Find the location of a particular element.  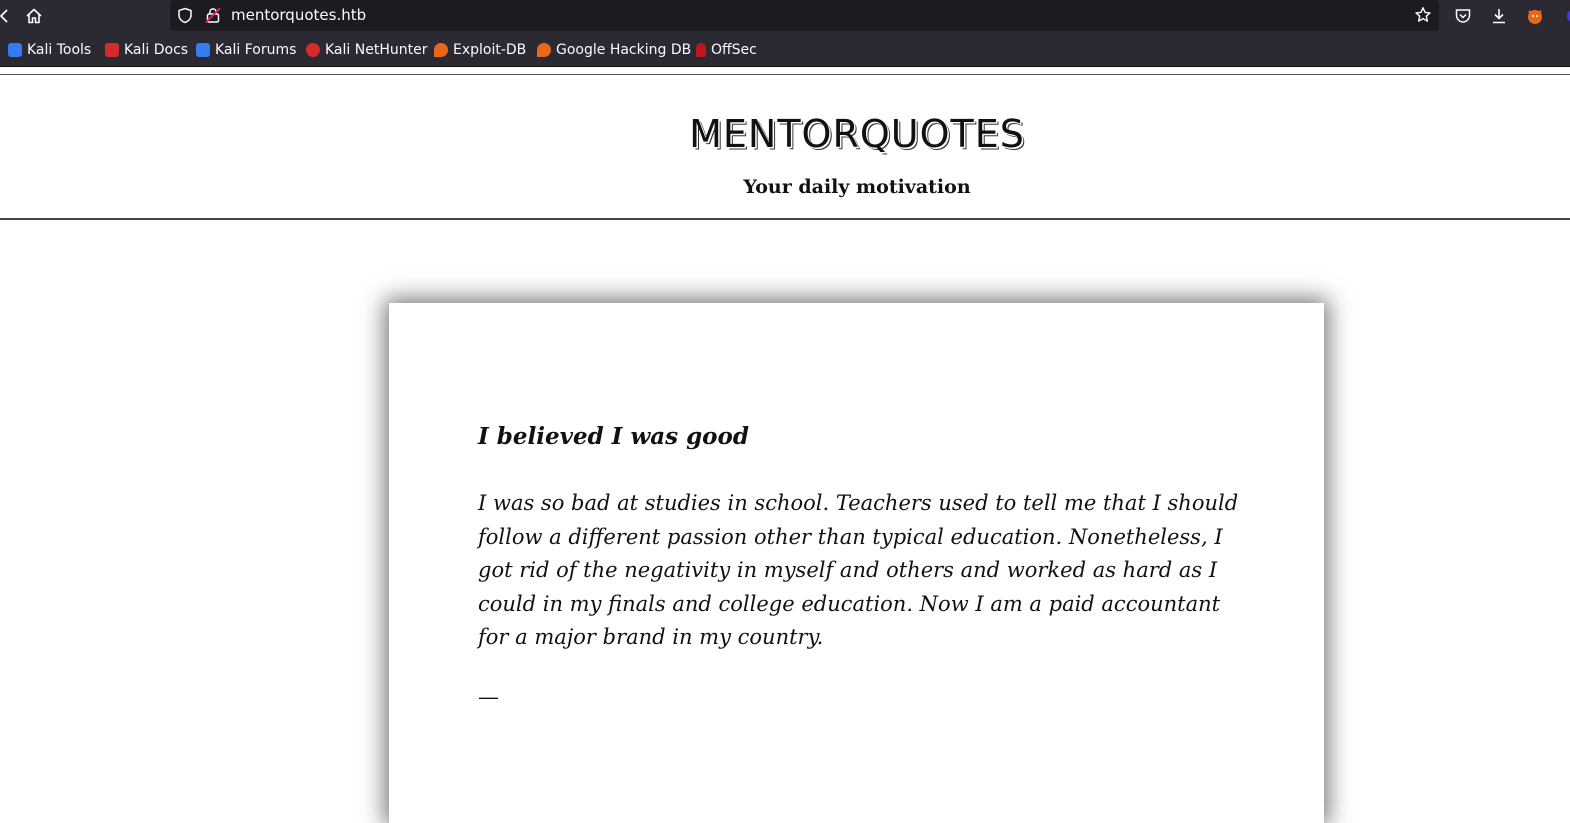

bookmark-label: Kali NetHunter is located at coordinates (376, 50).